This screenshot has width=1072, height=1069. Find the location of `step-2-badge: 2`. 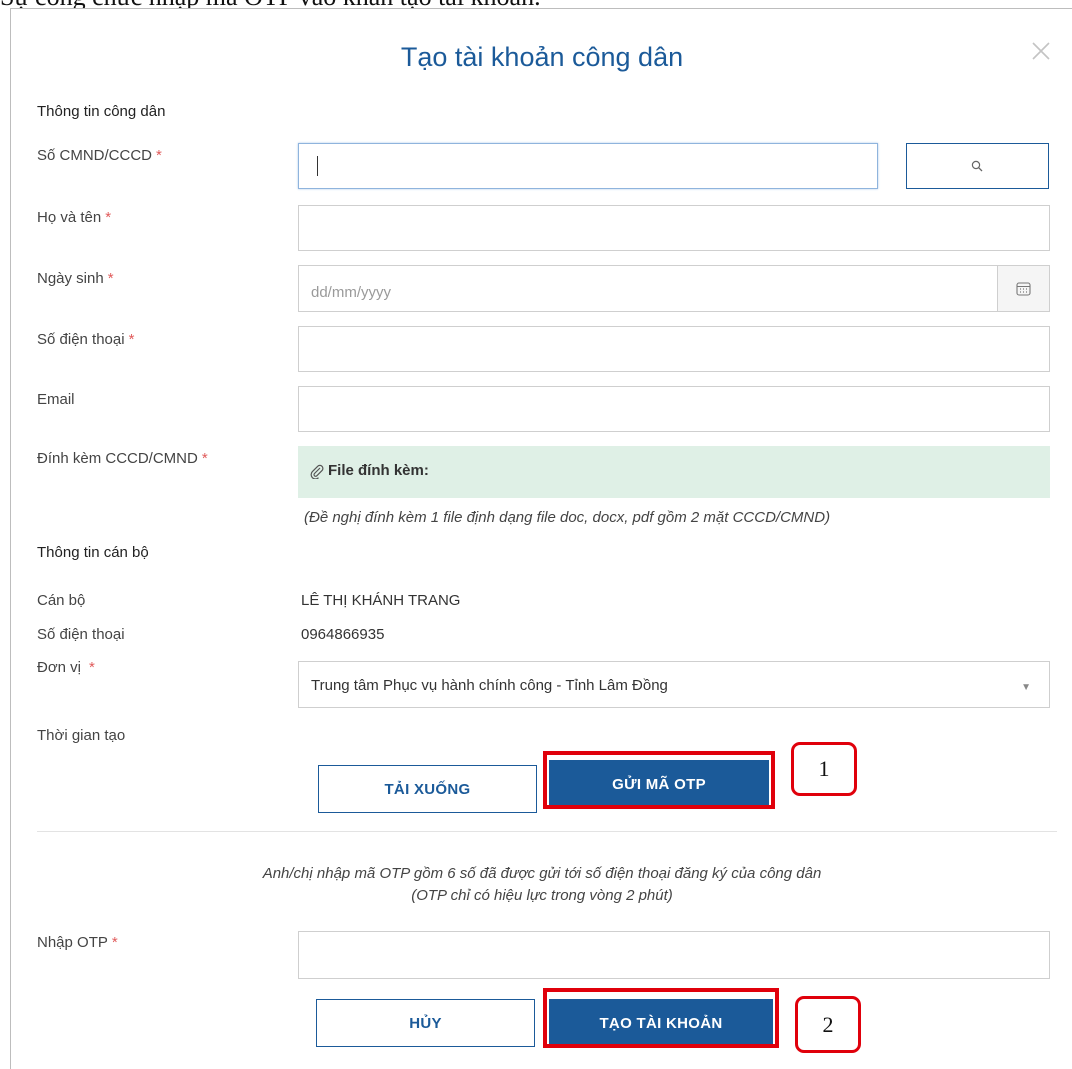

step-2-badge: 2 is located at coordinates (828, 1024).